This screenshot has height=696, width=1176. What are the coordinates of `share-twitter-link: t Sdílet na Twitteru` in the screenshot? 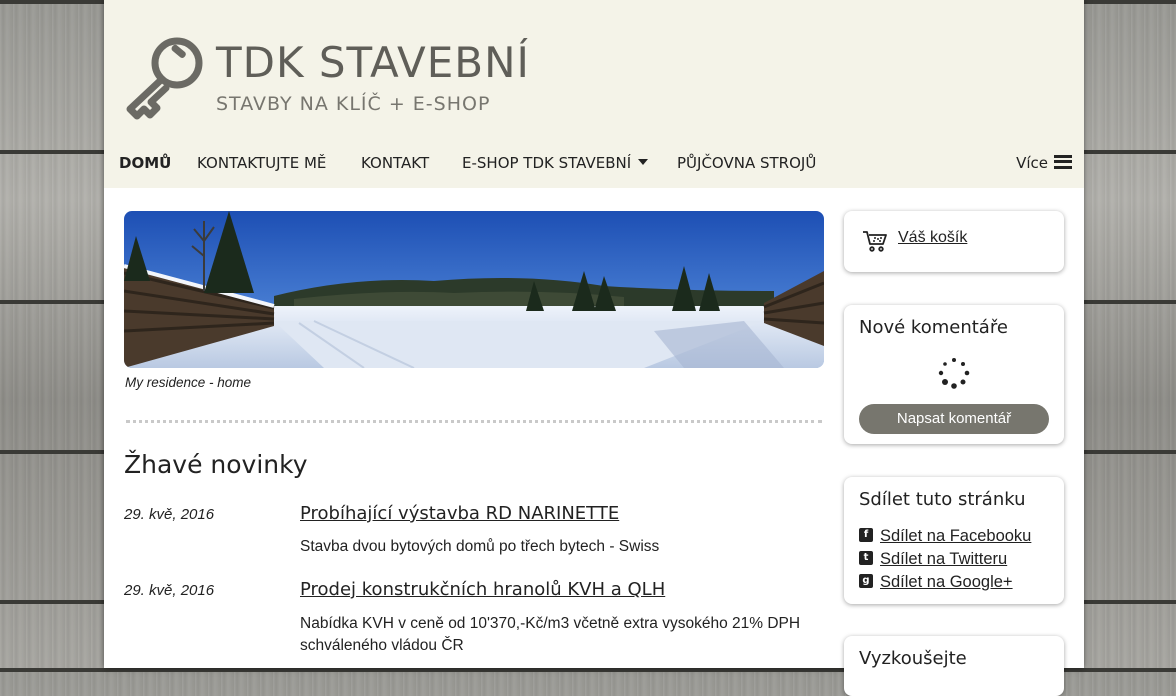 It's located at (933, 559).